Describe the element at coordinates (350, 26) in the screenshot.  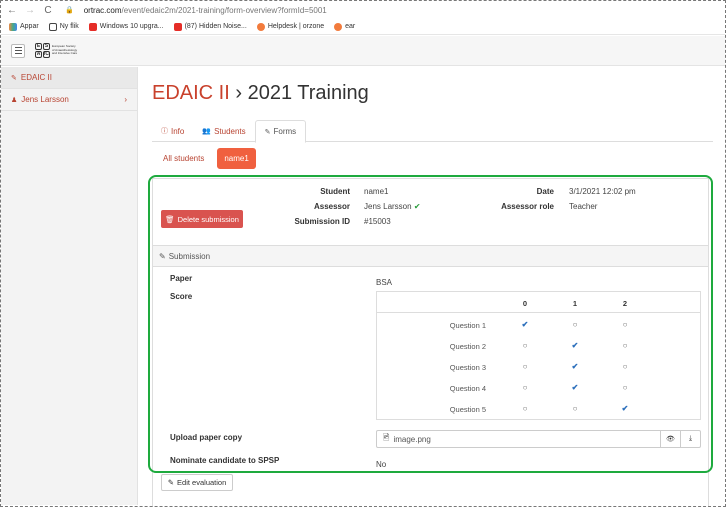
I see `bookmark-label: ear` at that location.